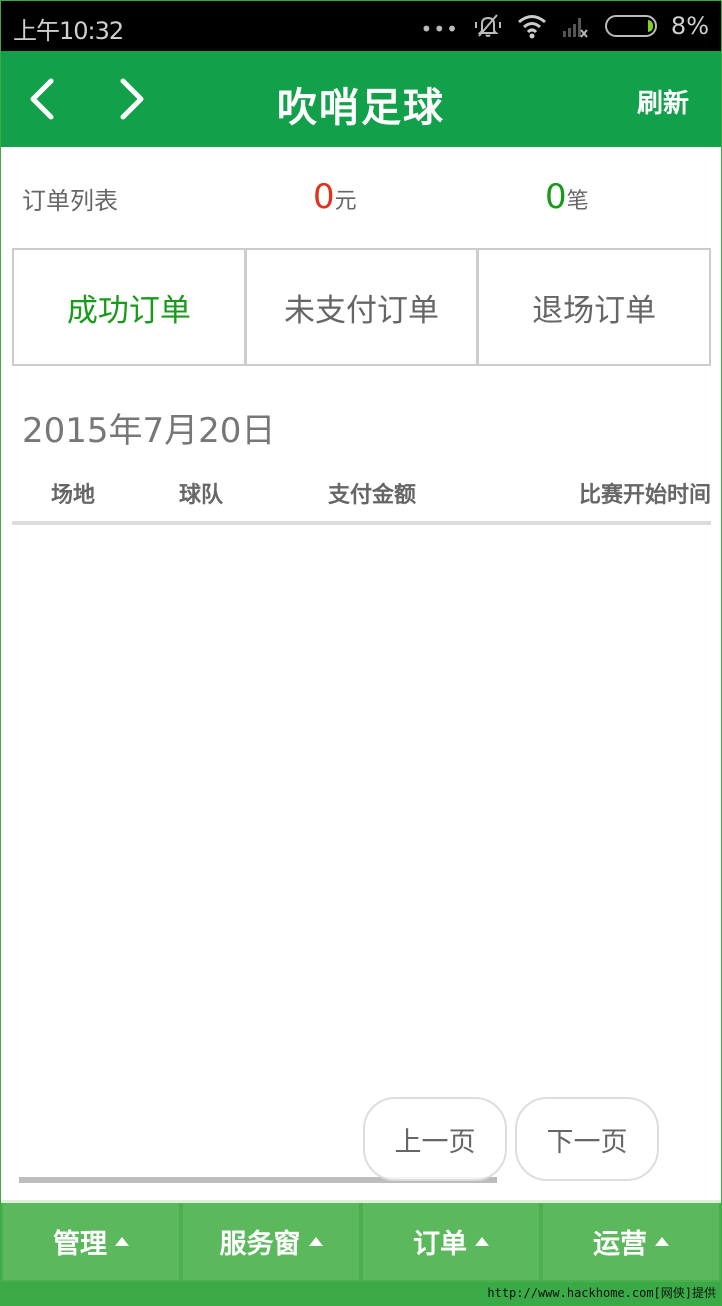 The height and width of the screenshot is (1306, 722). What do you see at coordinates (630, 26) in the screenshot?
I see `battery-icon` at bounding box center [630, 26].